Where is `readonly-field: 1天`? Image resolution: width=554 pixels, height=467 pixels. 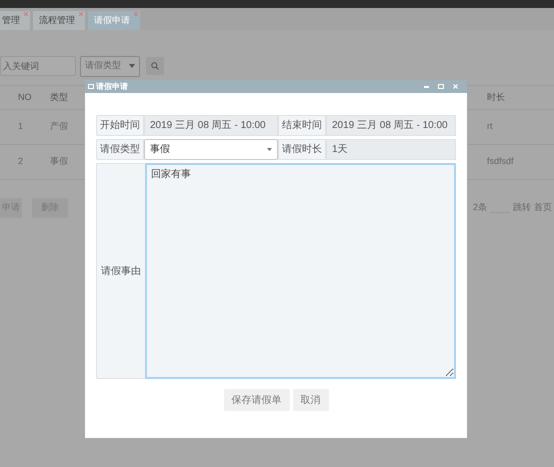 readonly-field: 1天 is located at coordinates (391, 149).